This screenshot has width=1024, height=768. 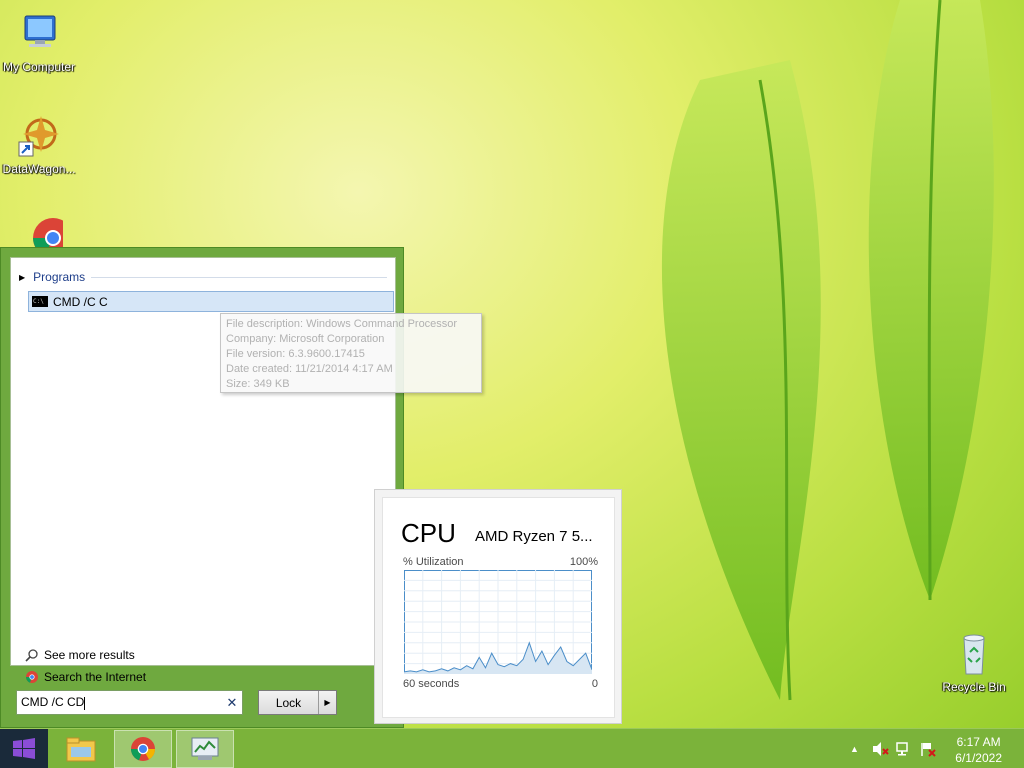 What do you see at coordinates (85, 655) in the screenshot?
I see `see-more-results-link: See more results` at bounding box center [85, 655].